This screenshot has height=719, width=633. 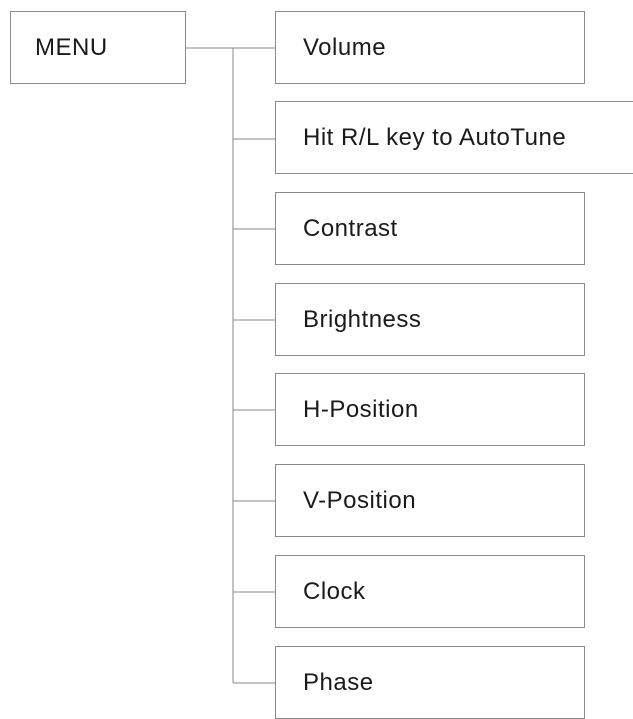 What do you see at coordinates (350, 228) in the screenshot?
I see `menu-item-label: Contrast` at bounding box center [350, 228].